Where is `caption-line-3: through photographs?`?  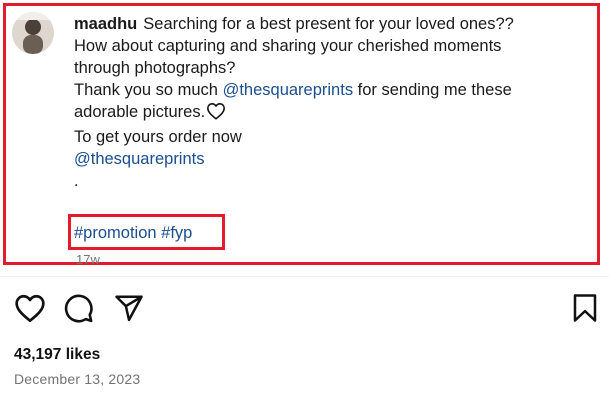 caption-line-3: through photographs? is located at coordinates (155, 68).